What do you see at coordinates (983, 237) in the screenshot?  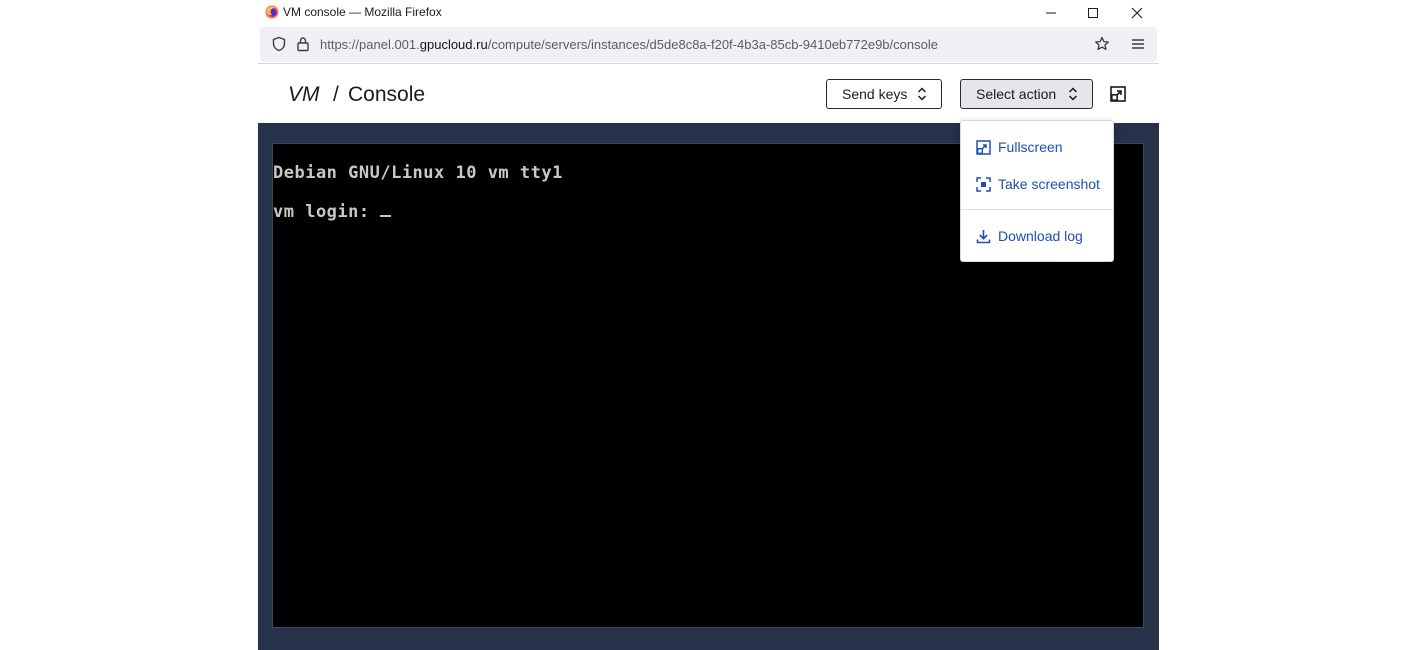 I see `download-icon` at bounding box center [983, 237].